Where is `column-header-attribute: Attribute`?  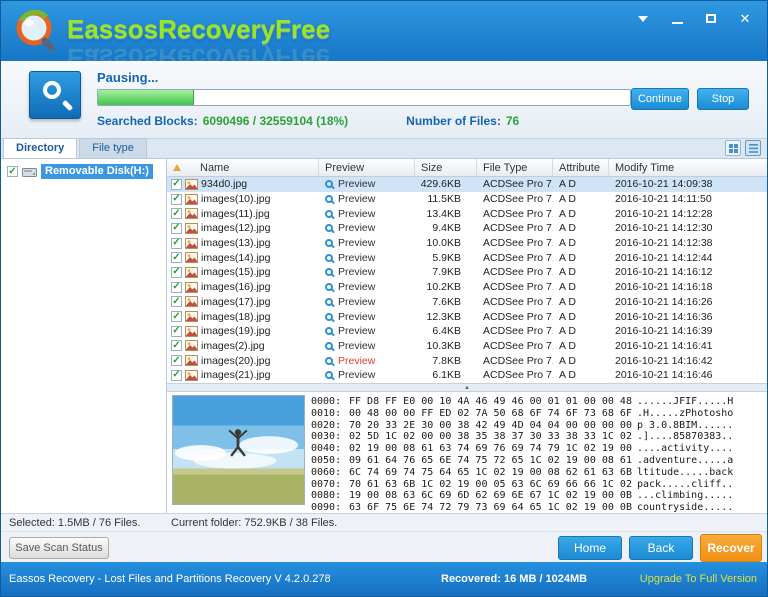
column-header-attribute: Attribute is located at coordinates (581, 167).